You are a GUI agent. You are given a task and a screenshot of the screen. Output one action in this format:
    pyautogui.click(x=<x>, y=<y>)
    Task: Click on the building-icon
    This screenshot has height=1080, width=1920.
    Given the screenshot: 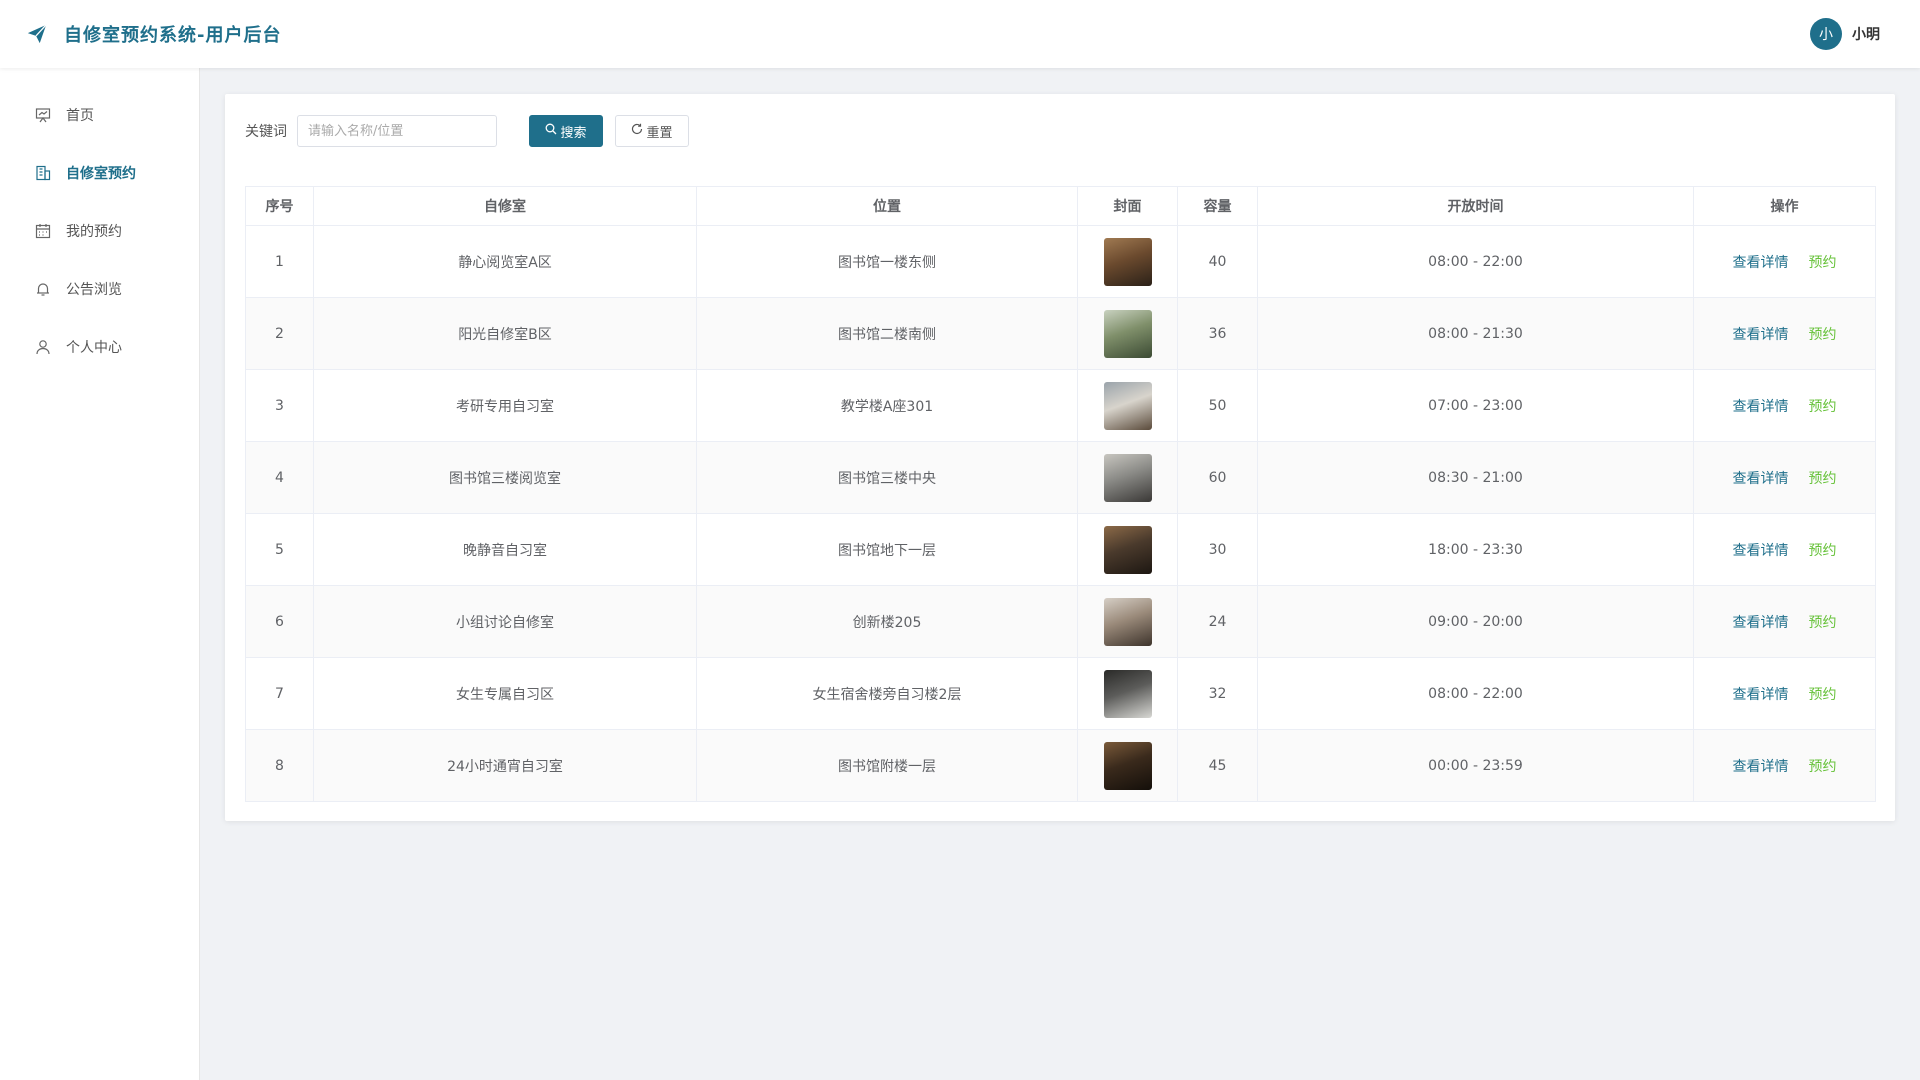 What is the action you would take?
    pyautogui.click(x=43, y=173)
    